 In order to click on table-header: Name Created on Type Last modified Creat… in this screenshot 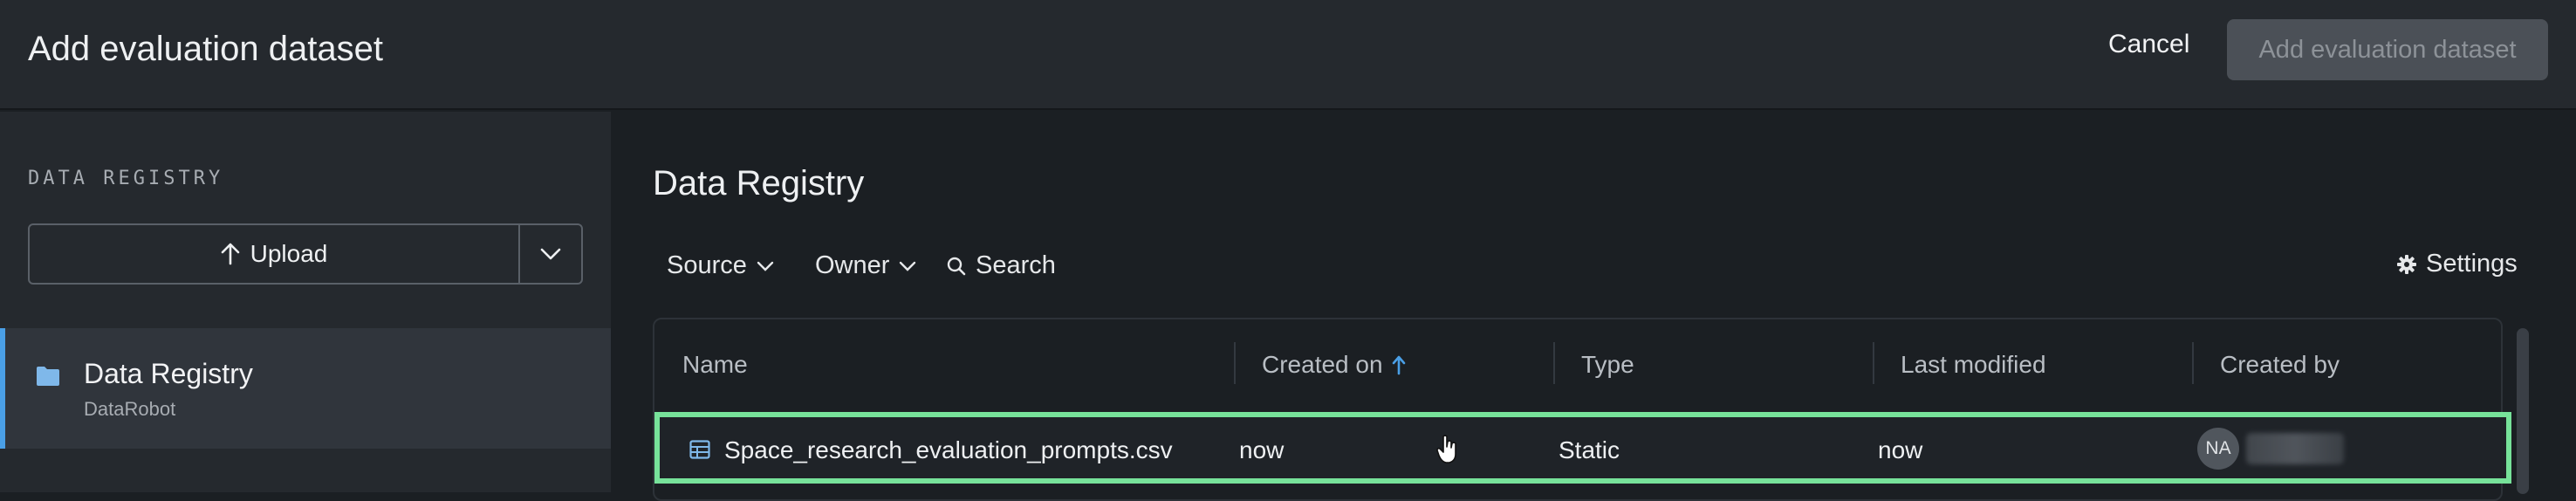, I will do `click(1578, 363)`.